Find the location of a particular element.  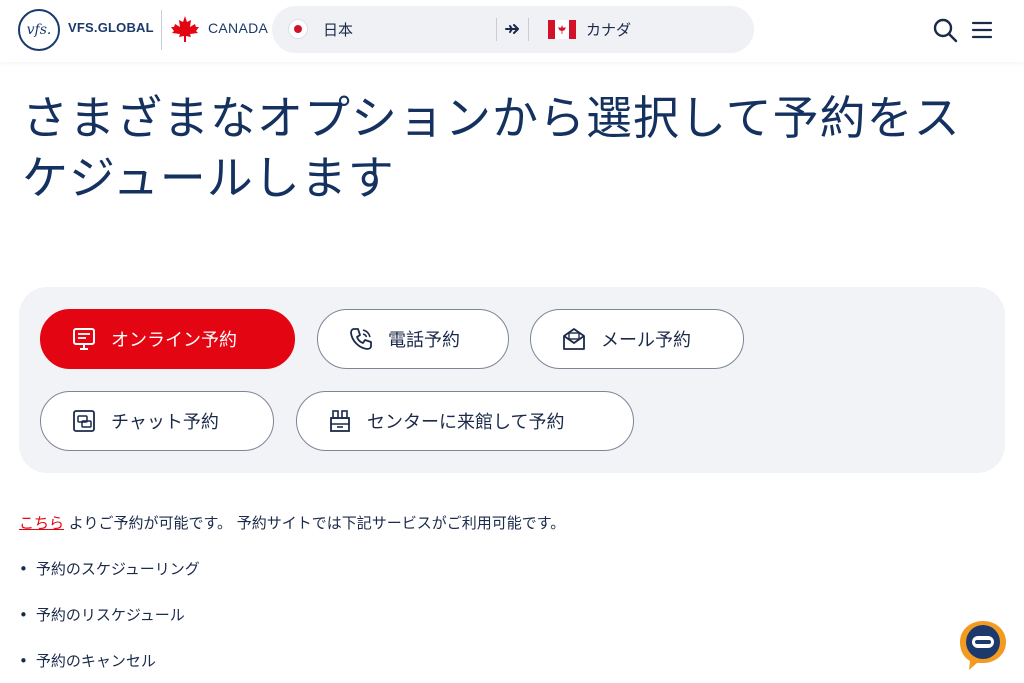

logo-text: VFS.GLOBAL is located at coordinates (111, 27).